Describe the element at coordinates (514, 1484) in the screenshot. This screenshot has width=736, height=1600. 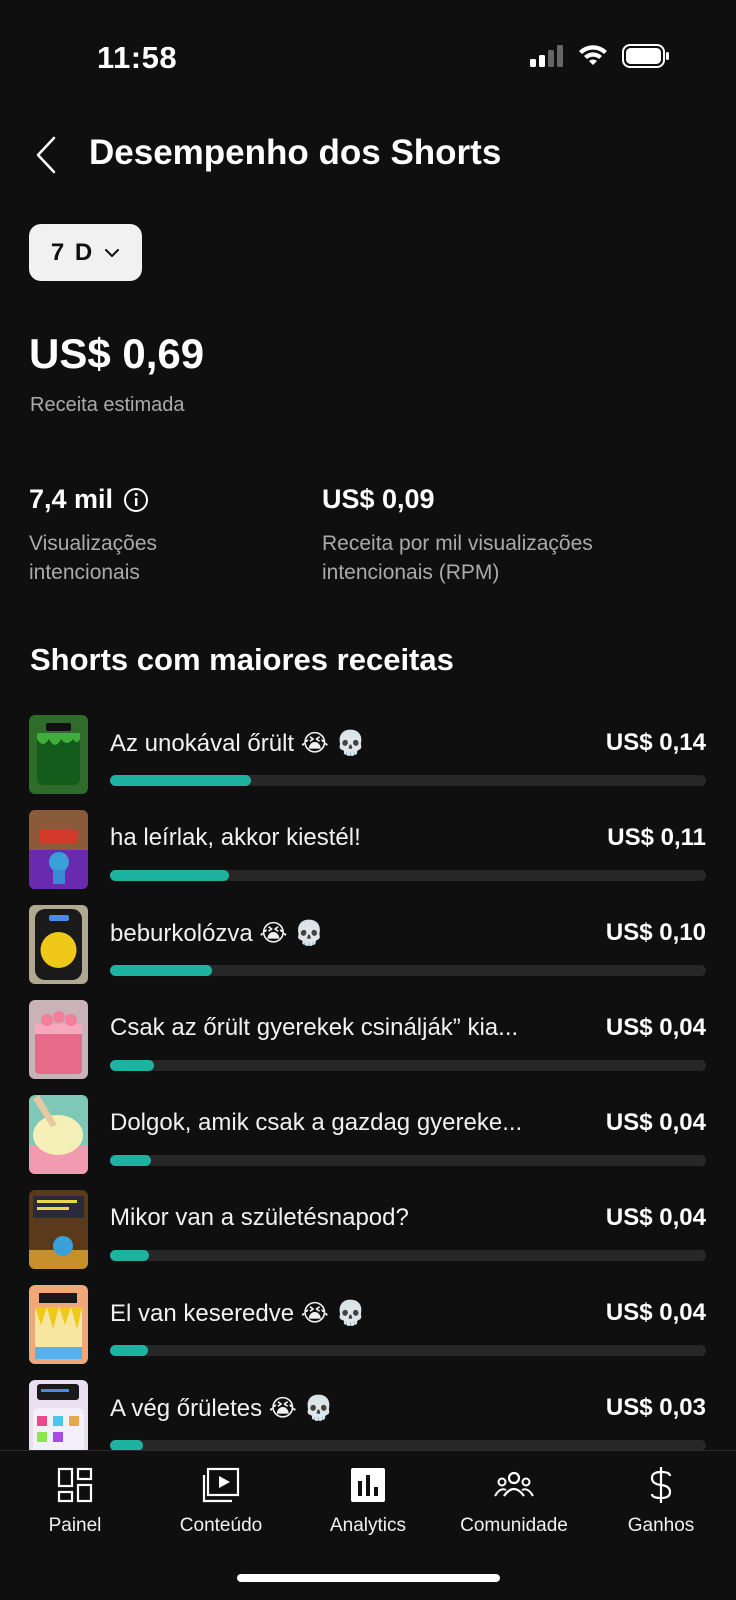
I see `community-icon` at that location.